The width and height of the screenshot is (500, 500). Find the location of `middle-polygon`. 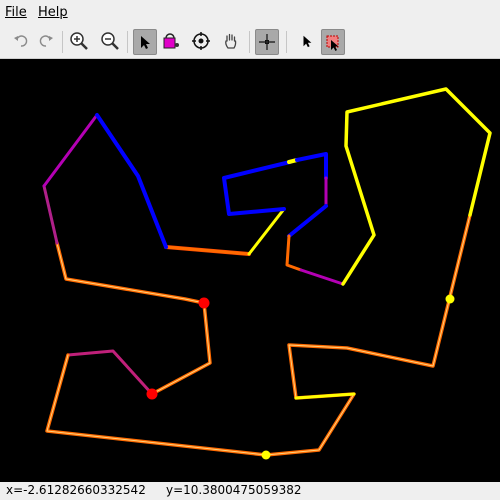

middle-polygon is located at coordinates (283, 219).